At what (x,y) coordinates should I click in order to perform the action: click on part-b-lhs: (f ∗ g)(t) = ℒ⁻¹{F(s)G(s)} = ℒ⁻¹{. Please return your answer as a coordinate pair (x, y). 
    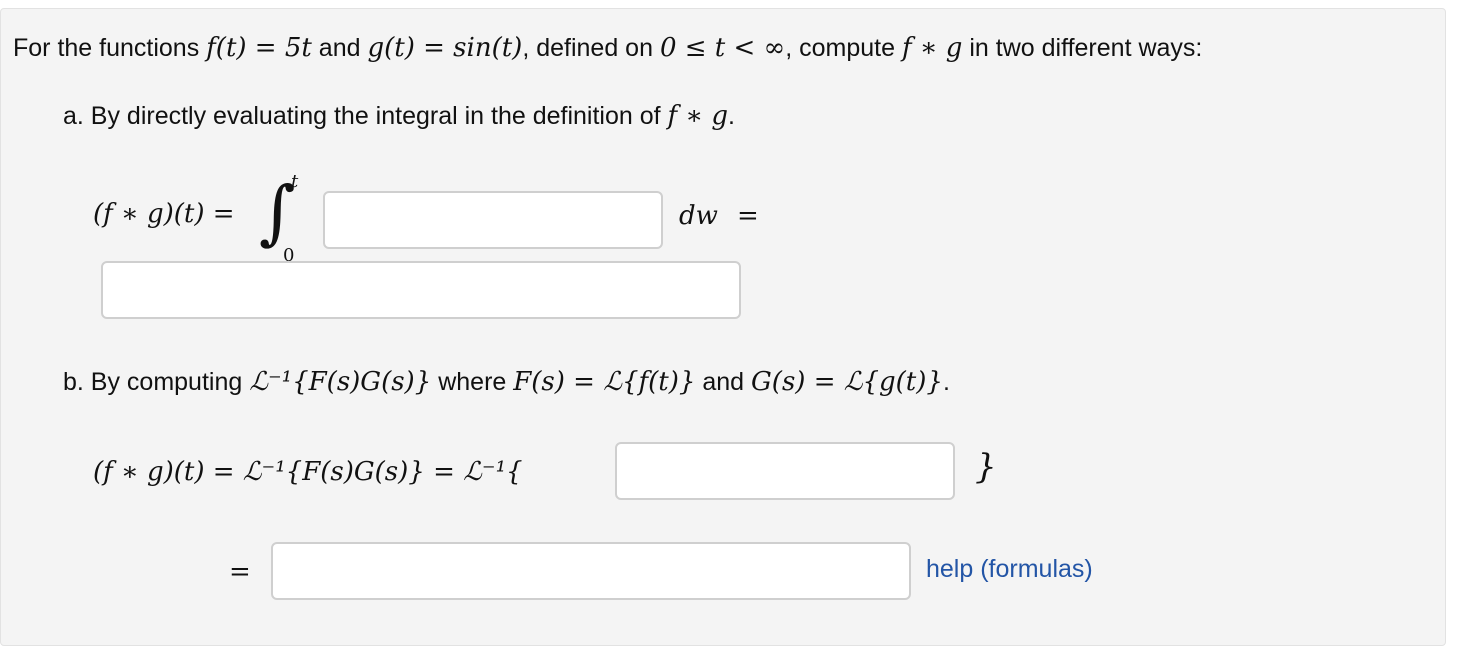
    Looking at the image, I should click on (308, 472).